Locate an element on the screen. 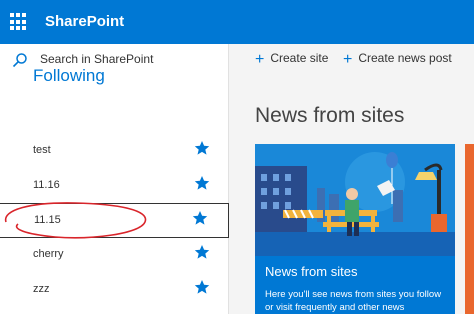 The width and height of the screenshot is (474, 314). following-item-test: test is located at coordinates (114, 151).